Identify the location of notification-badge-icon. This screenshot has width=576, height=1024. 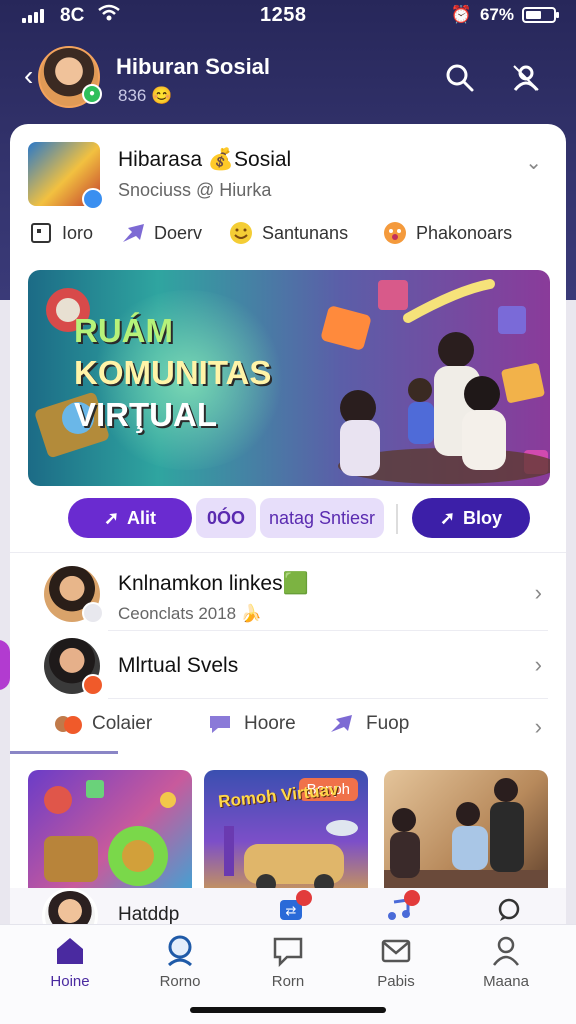
(93, 685).